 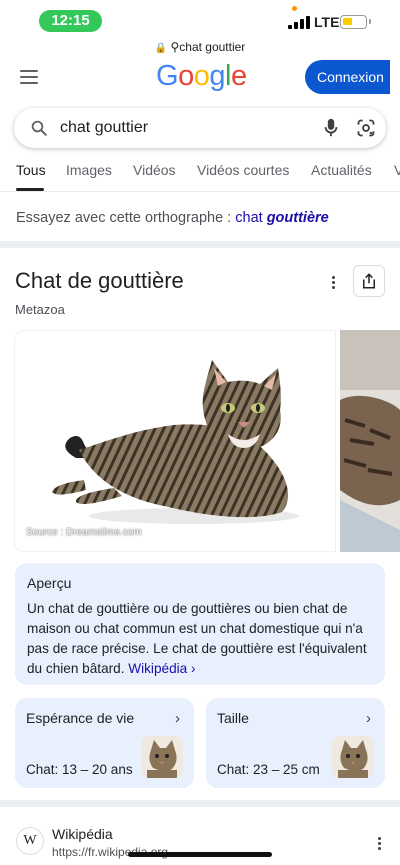 I want to click on life-expectancy-card: Espérance de vie › Chat: 13 – 20 ans, so click(x=104, y=743).